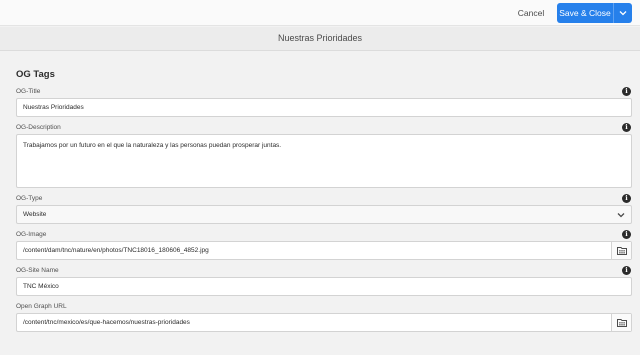 Image resolution: width=640 pixels, height=355 pixels. What do you see at coordinates (35, 74) in the screenshot?
I see `section-title: OG Tags` at bounding box center [35, 74].